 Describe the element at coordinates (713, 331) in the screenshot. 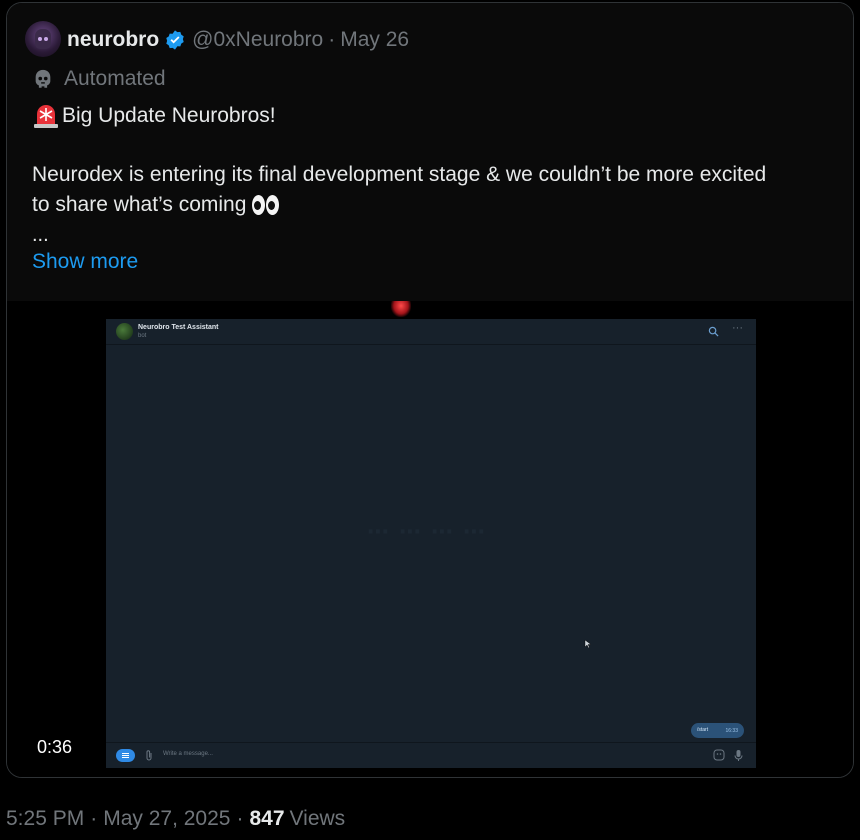

I see `search-icon` at that location.